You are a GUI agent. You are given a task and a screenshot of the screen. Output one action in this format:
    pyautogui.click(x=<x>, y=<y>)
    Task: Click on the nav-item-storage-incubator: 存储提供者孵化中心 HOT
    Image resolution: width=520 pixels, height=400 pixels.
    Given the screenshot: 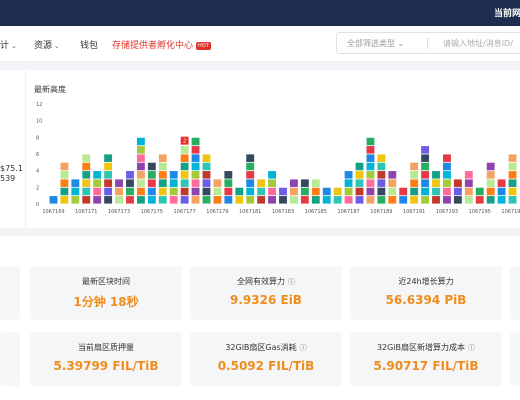 What is the action you would take?
    pyautogui.click(x=161, y=44)
    